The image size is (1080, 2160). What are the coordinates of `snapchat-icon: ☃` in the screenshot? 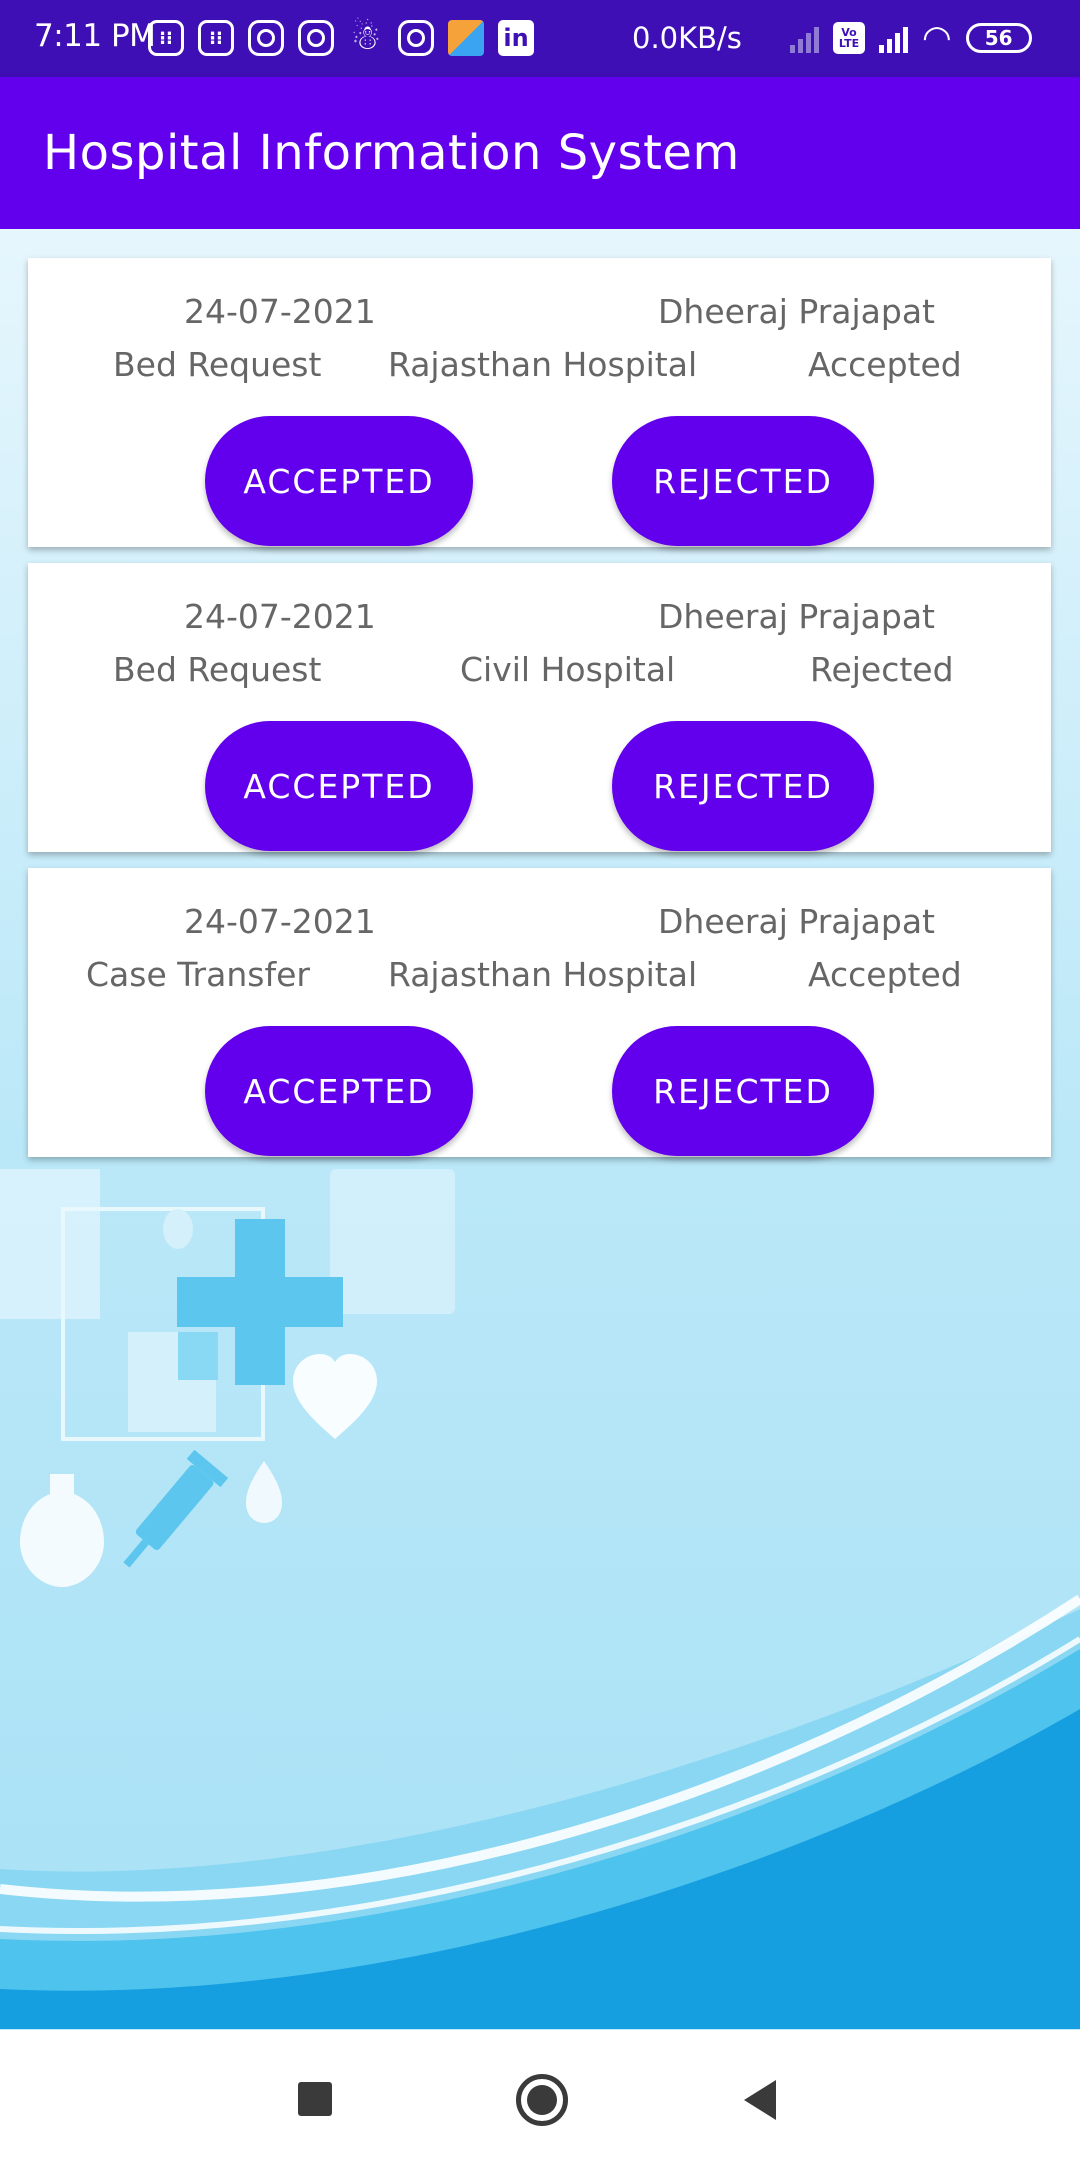 It's located at (366, 38).